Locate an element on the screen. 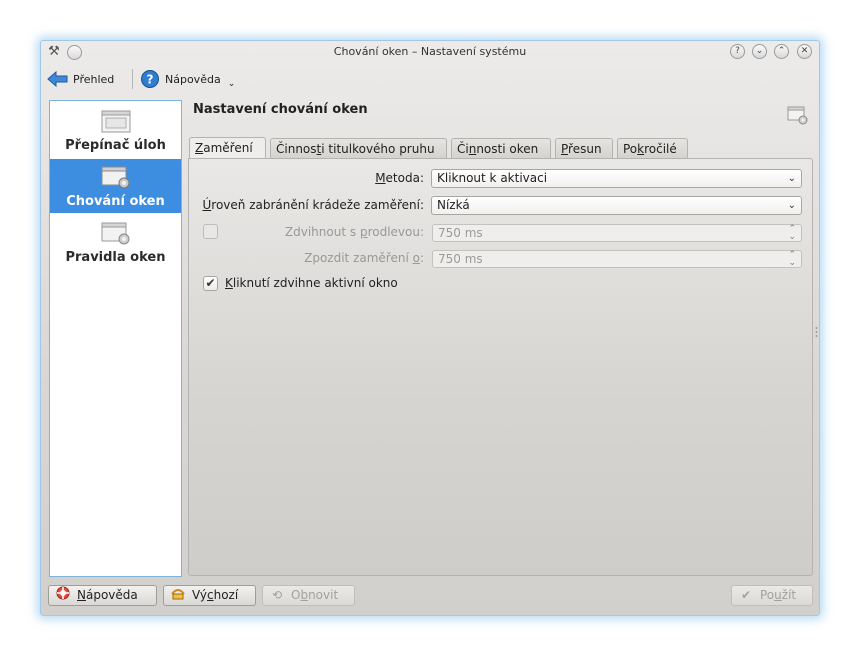 The height and width of the screenshot is (656, 860). sidebar: Přepínač úloh Chování oken Pravidla oken is located at coordinates (115, 338).